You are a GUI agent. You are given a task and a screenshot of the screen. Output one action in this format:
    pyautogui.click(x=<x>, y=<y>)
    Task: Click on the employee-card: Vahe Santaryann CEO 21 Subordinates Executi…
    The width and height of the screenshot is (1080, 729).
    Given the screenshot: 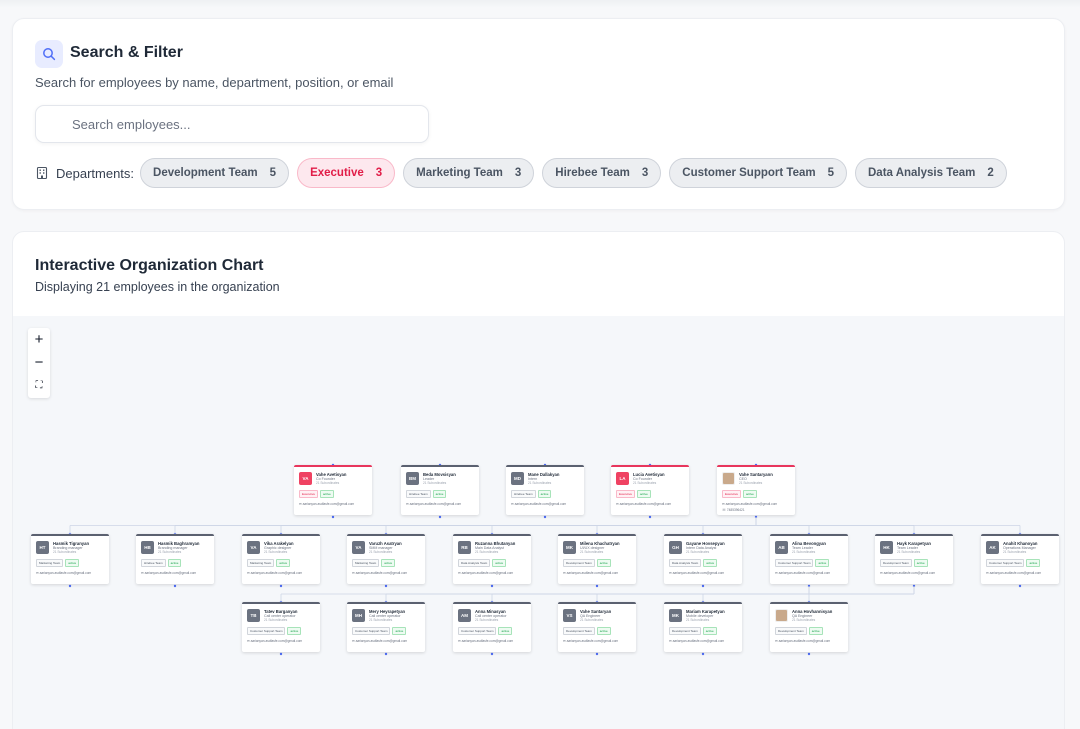 What is the action you would take?
    pyautogui.click(x=756, y=490)
    